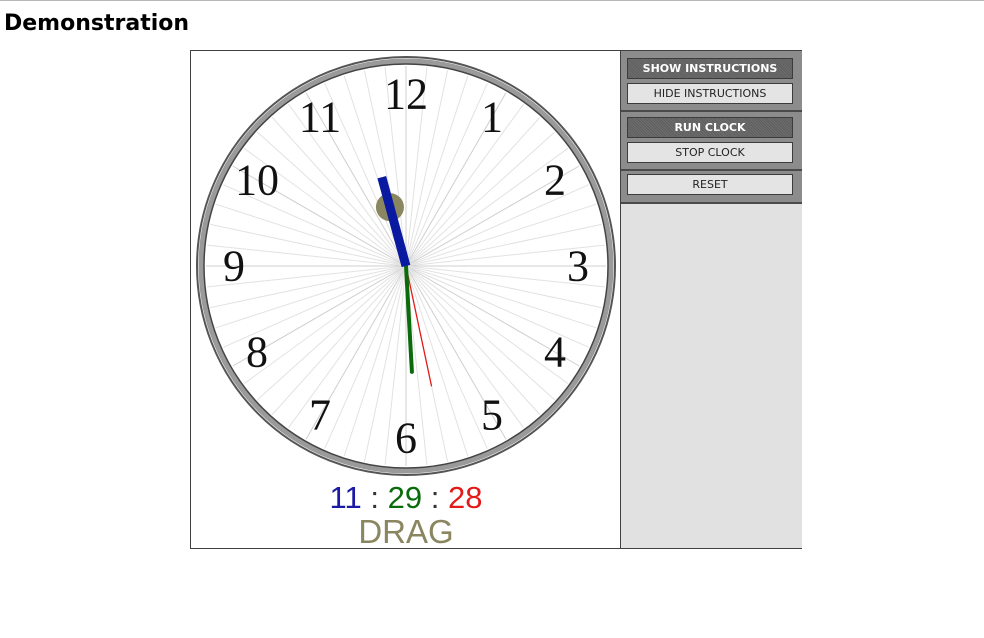 The width and height of the screenshot is (984, 638). I want to click on clock-numeral: 12, so click(406, 94).